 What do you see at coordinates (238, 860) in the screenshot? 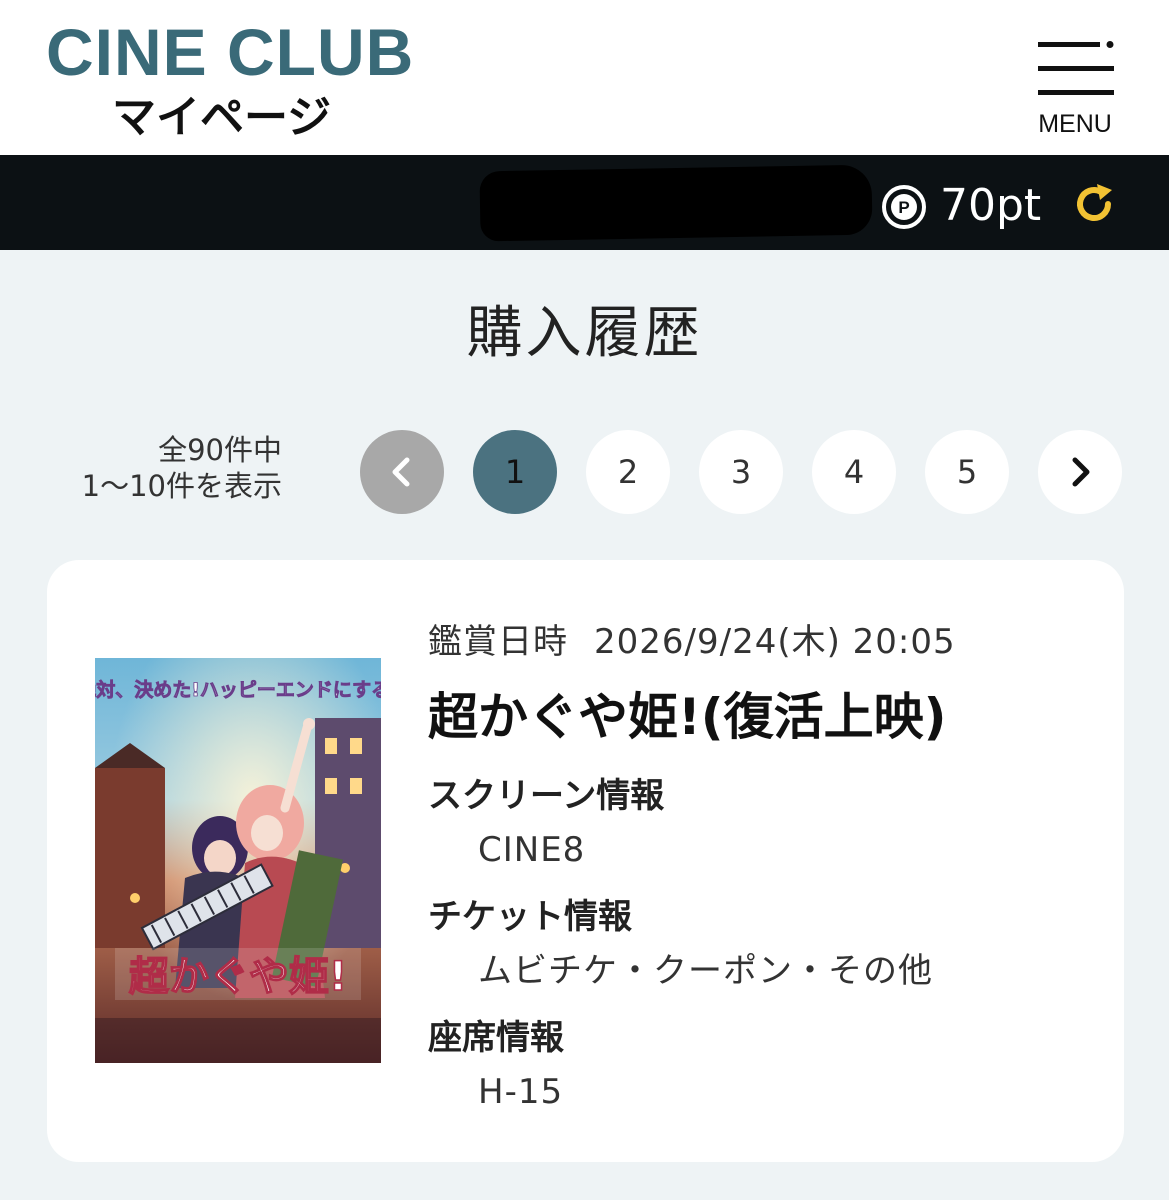
I see `movie-poster: 絶対、決めた!ハッピーエンドにする! 超かぐや姫!` at bounding box center [238, 860].